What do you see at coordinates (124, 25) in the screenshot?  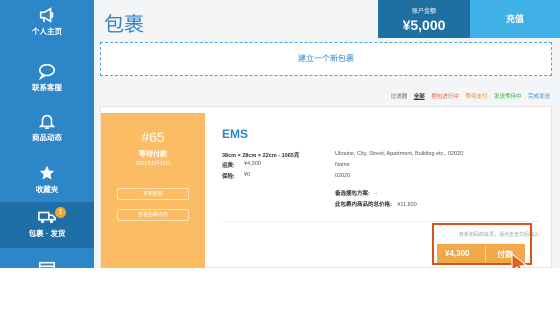 I see `page-title: 包裹` at bounding box center [124, 25].